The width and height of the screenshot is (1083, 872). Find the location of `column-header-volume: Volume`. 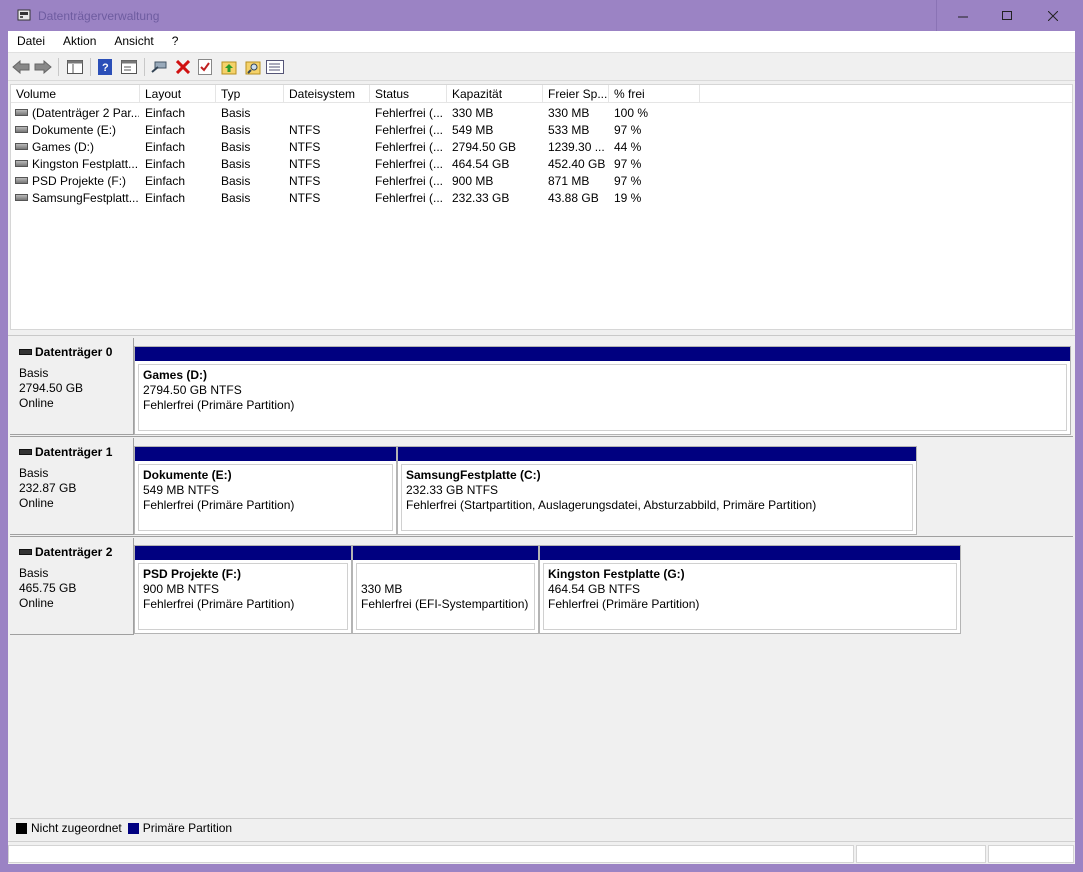

column-header-volume: Volume is located at coordinates (75, 94).